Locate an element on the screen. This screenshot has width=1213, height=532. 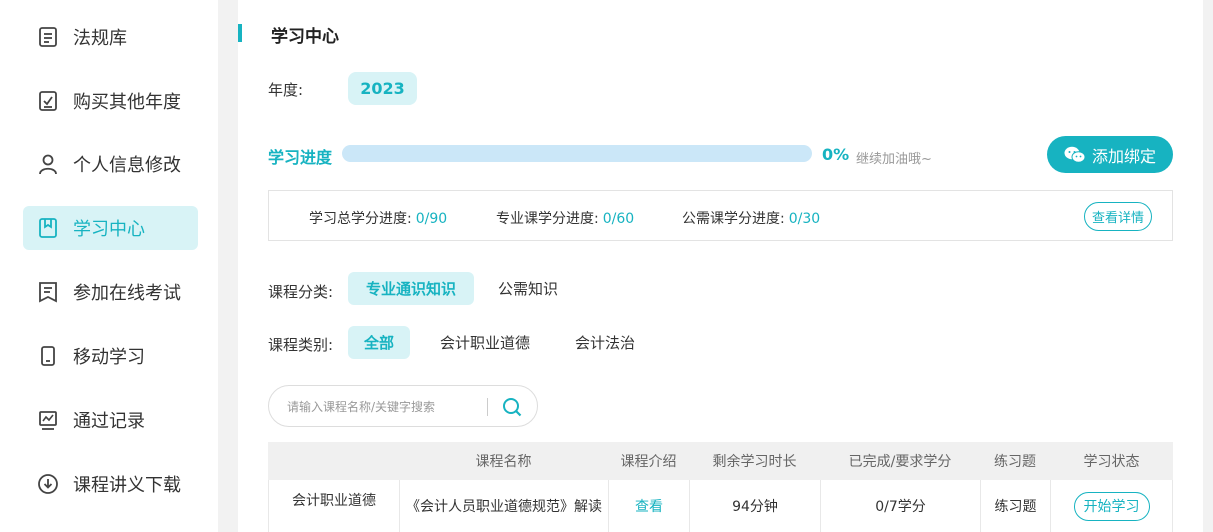
chart-icon is located at coordinates (48, 420).